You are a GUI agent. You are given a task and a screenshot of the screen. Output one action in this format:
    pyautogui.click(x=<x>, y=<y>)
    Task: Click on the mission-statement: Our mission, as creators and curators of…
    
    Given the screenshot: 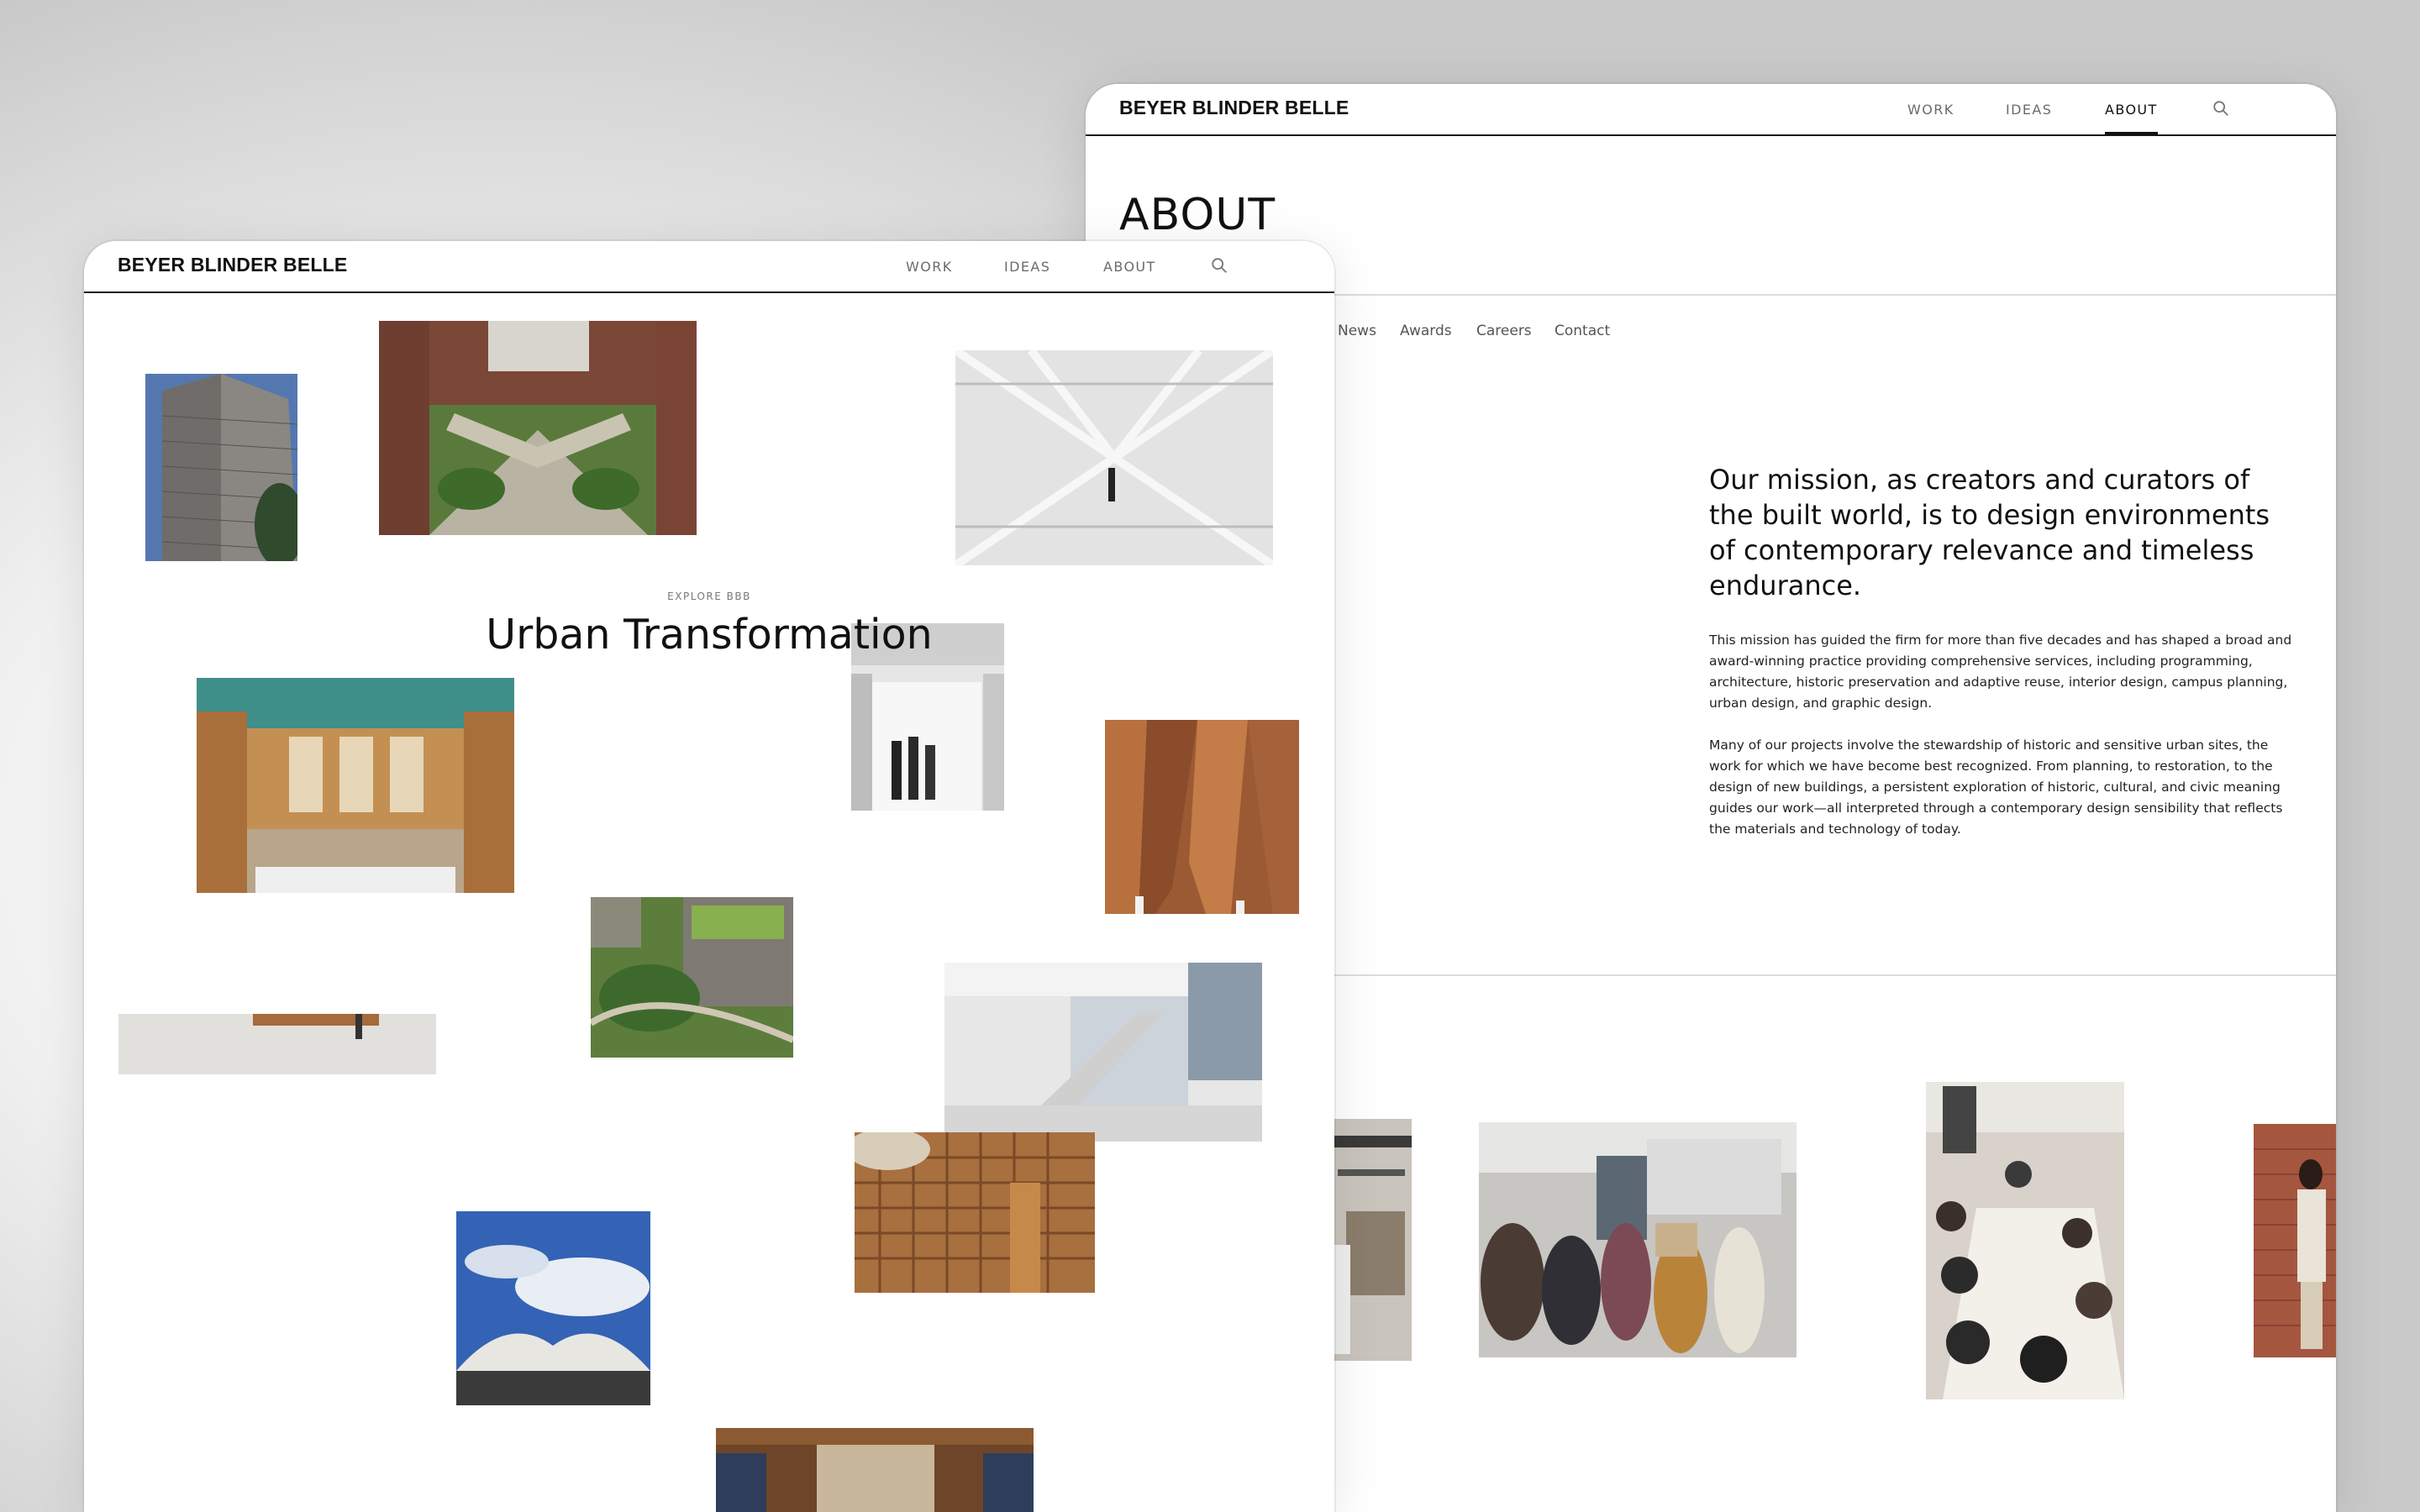 What is the action you would take?
    pyautogui.click(x=1989, y=532)
    